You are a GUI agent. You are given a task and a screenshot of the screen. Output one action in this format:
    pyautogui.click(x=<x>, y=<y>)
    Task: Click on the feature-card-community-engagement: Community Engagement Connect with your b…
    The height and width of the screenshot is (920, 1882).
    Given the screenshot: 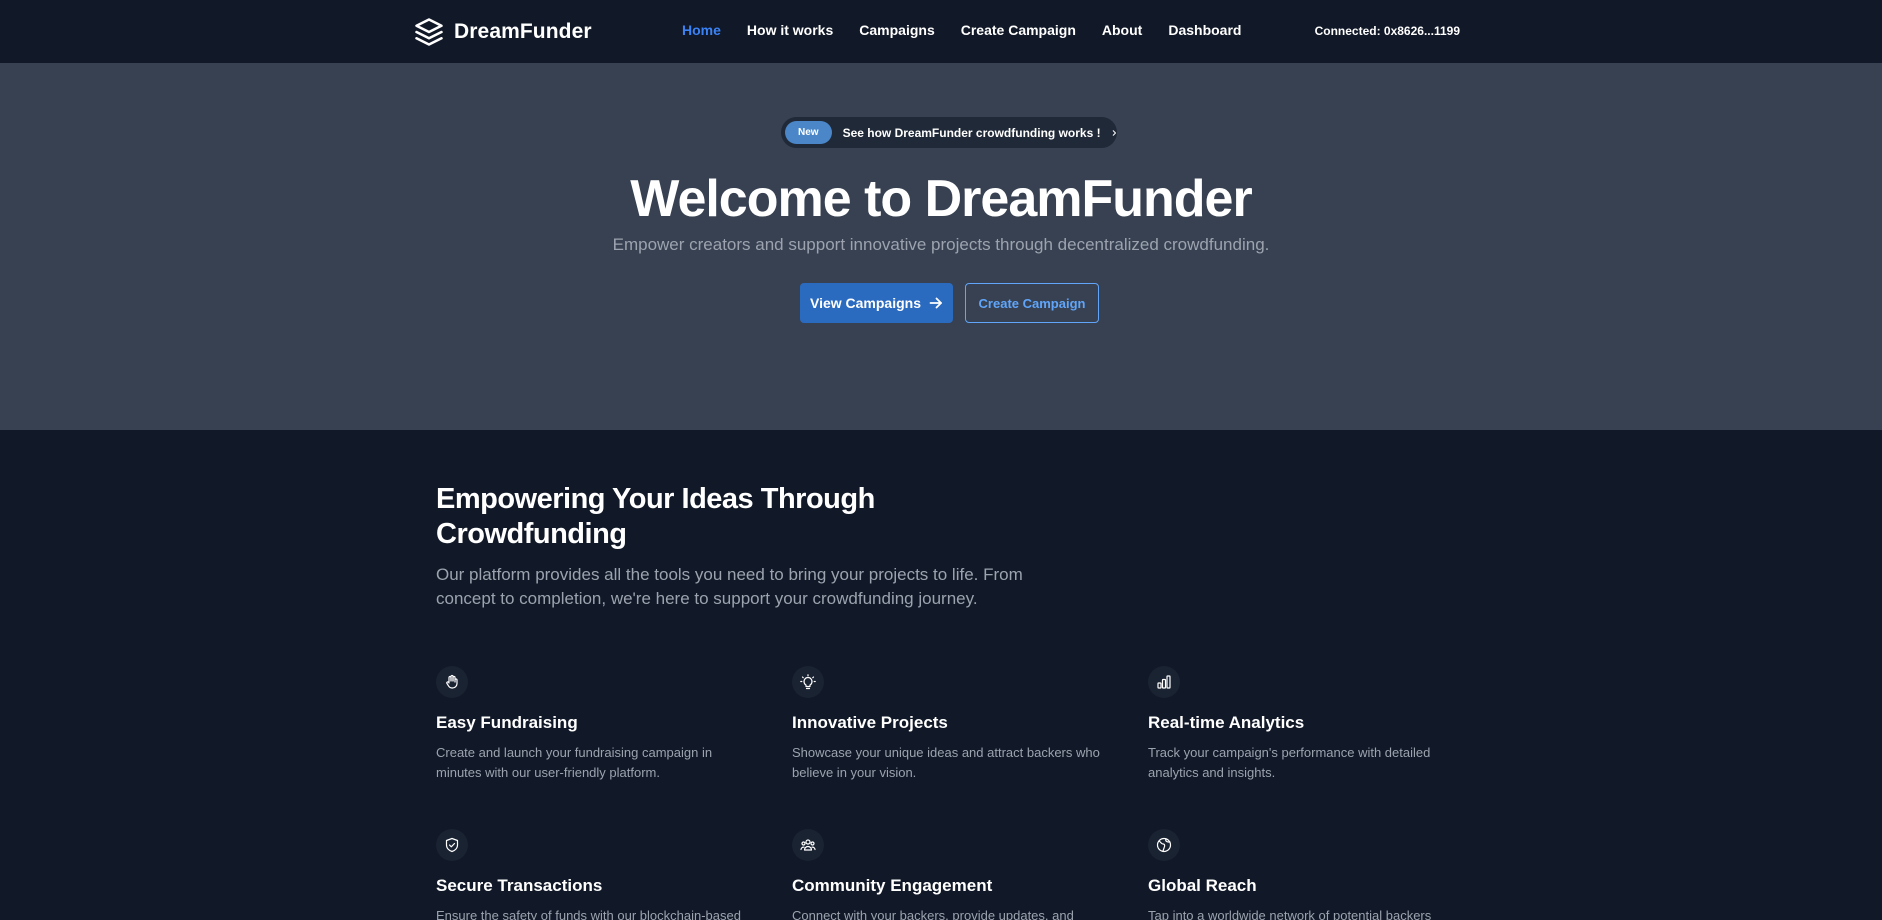 What is the action you would take?
    pyautogui.click(x=952, y=874)
    